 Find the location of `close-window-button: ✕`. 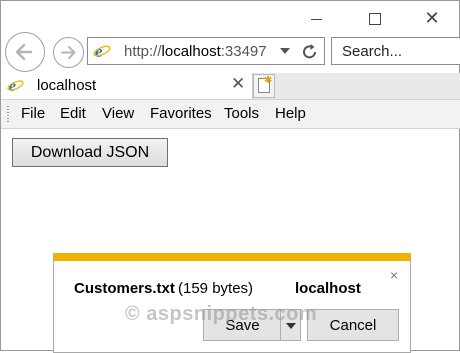

close-window-button: ✕ is located at coordinates (432, 19).